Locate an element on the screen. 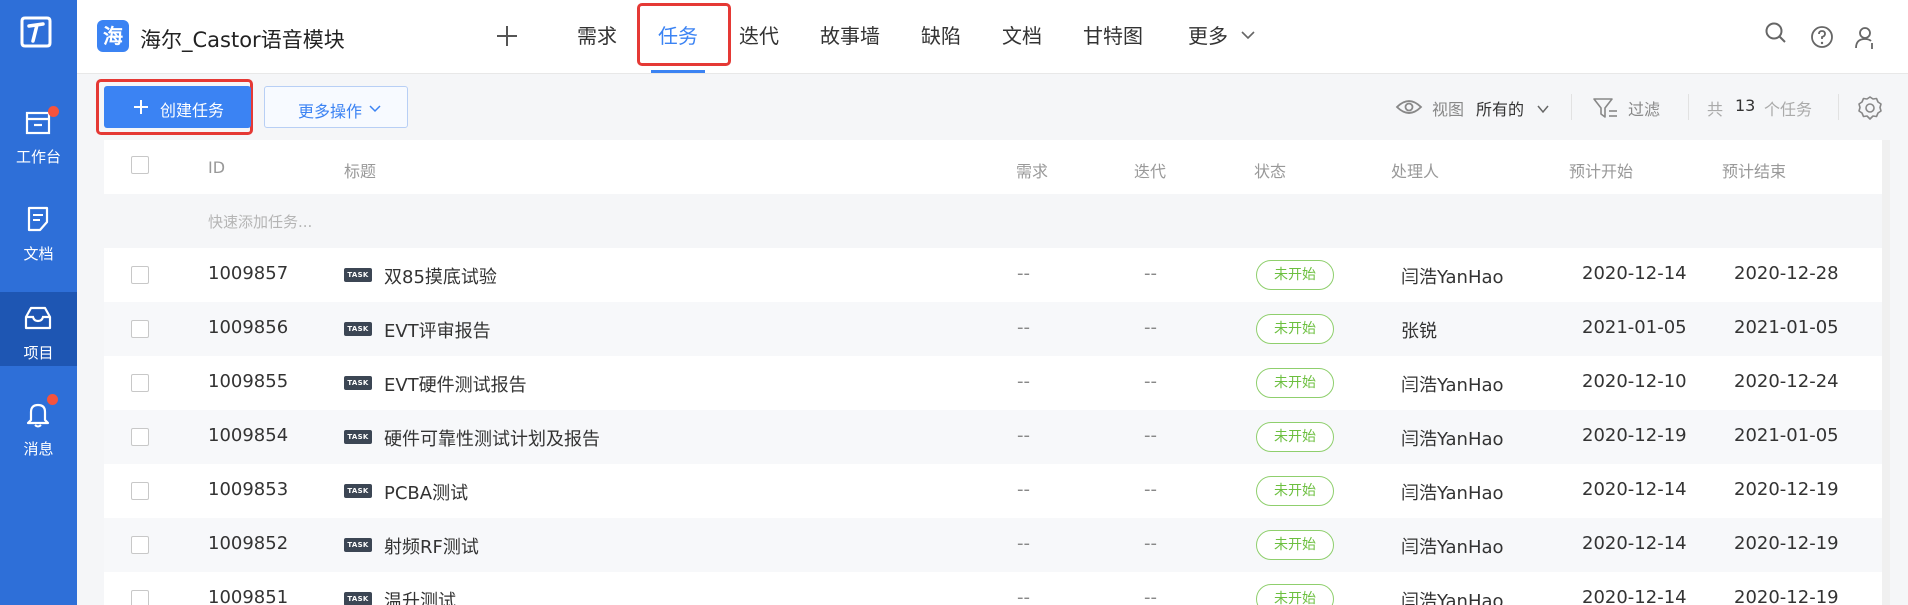  tab-defects: 缺陷 is located at coordinates (941, 34).